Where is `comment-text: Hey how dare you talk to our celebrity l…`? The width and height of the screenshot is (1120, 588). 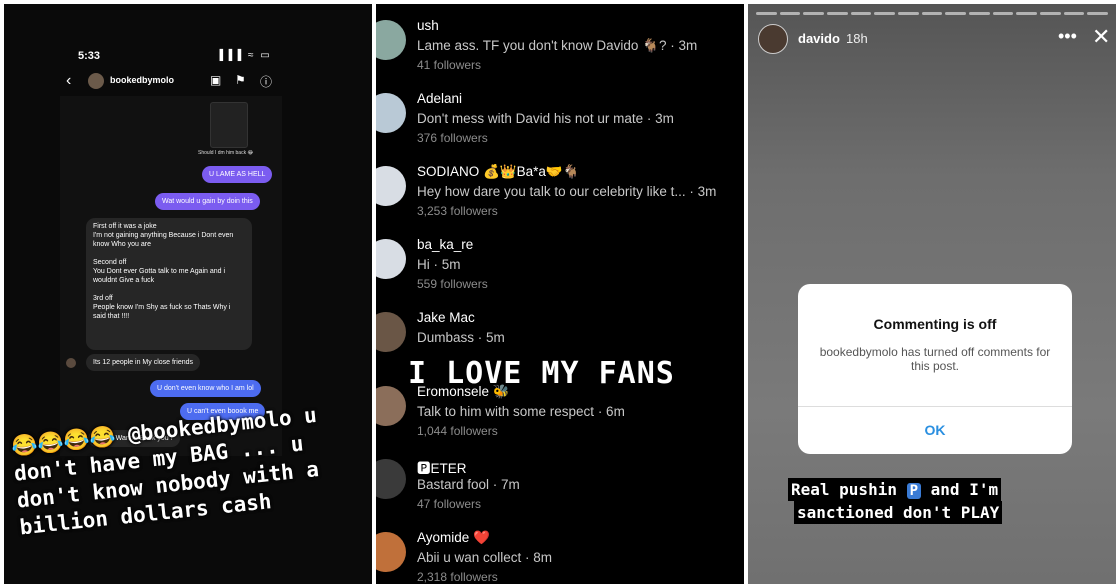
comment-text: Hey how dare you talk to our celebrity l… is located at coordinates (567, 191).